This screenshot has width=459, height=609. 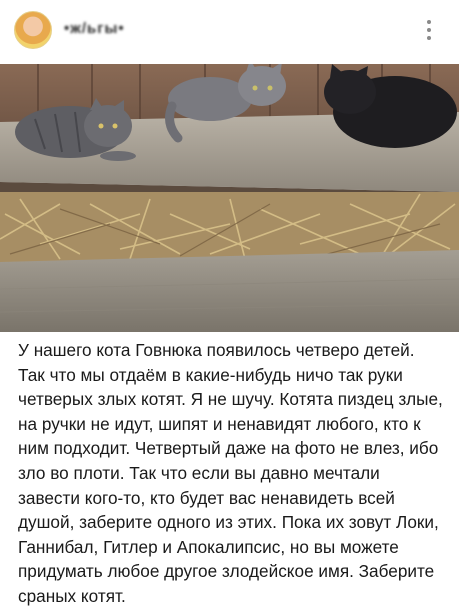 I want to click on more-vert-icon, so click(x=429, y=30).